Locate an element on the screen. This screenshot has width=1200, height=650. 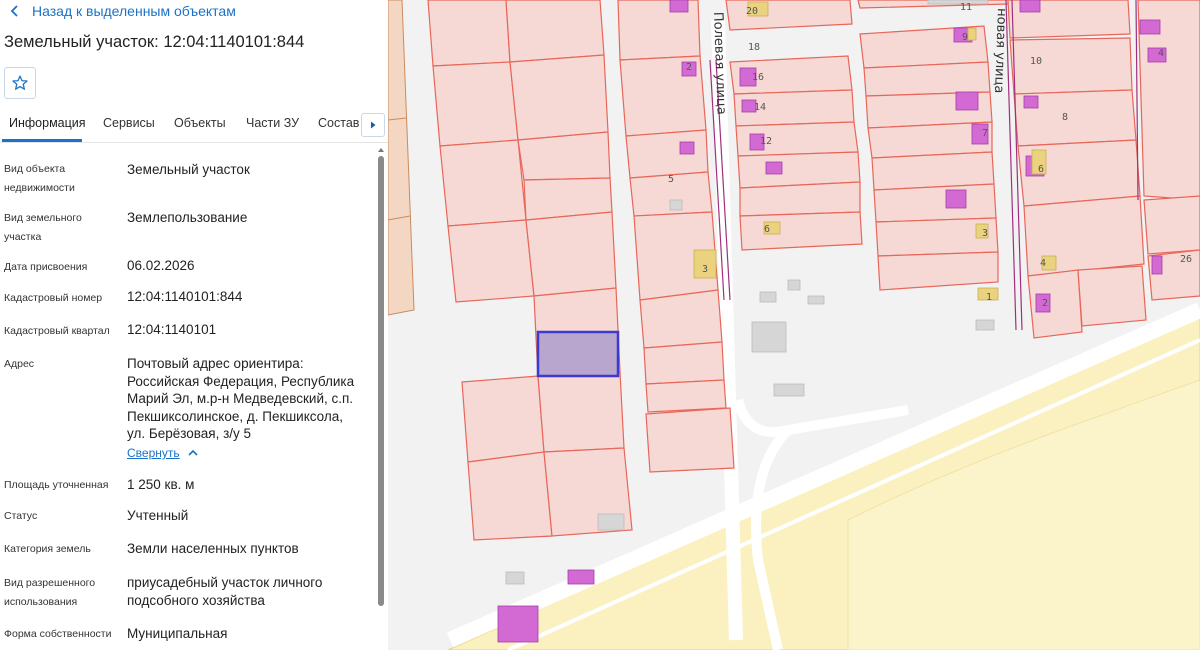
caret-right-icon is located at coordinates (373, 125).